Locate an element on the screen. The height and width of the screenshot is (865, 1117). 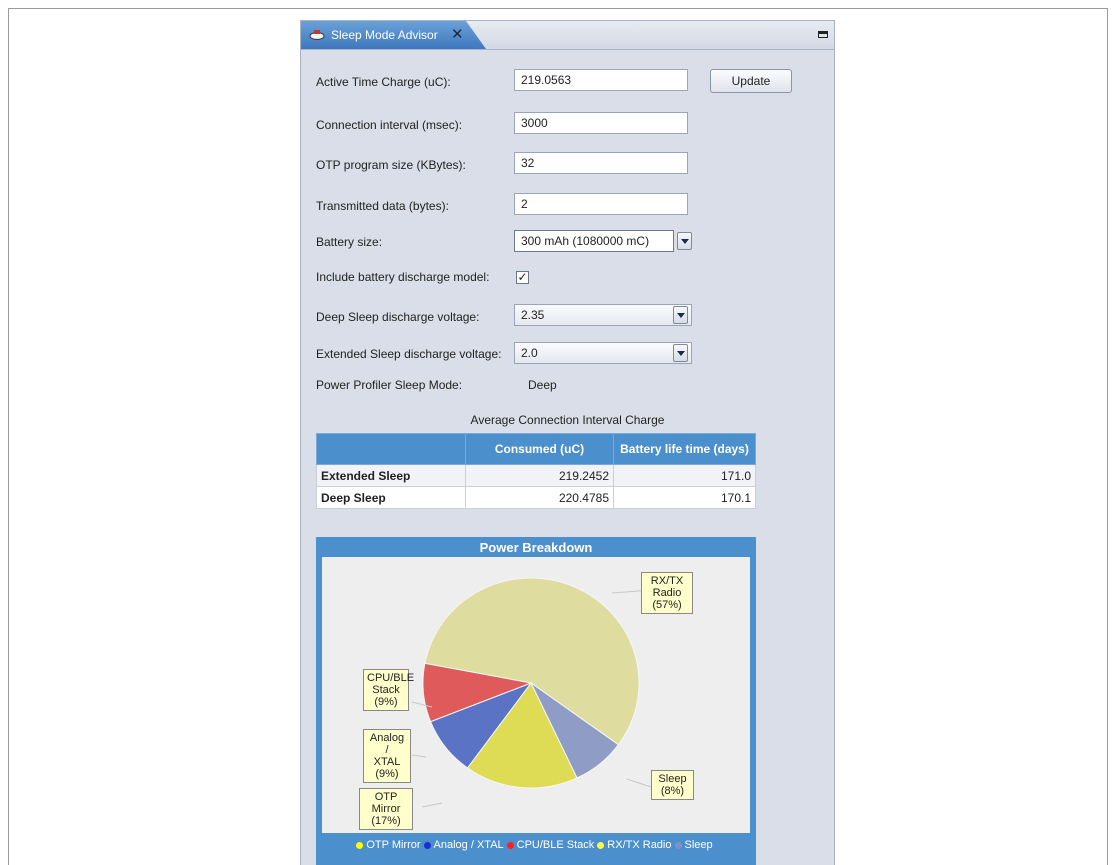
transmitted-data-input: 2 is located at coordinates (601, 204).